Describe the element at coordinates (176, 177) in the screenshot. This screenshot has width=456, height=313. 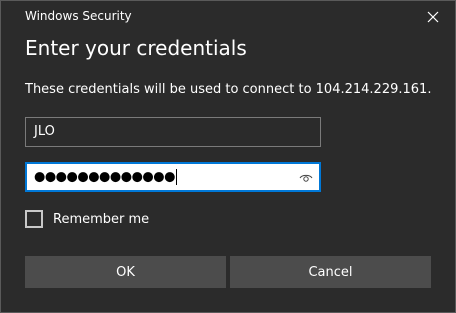
I see `text-caret` at that location.